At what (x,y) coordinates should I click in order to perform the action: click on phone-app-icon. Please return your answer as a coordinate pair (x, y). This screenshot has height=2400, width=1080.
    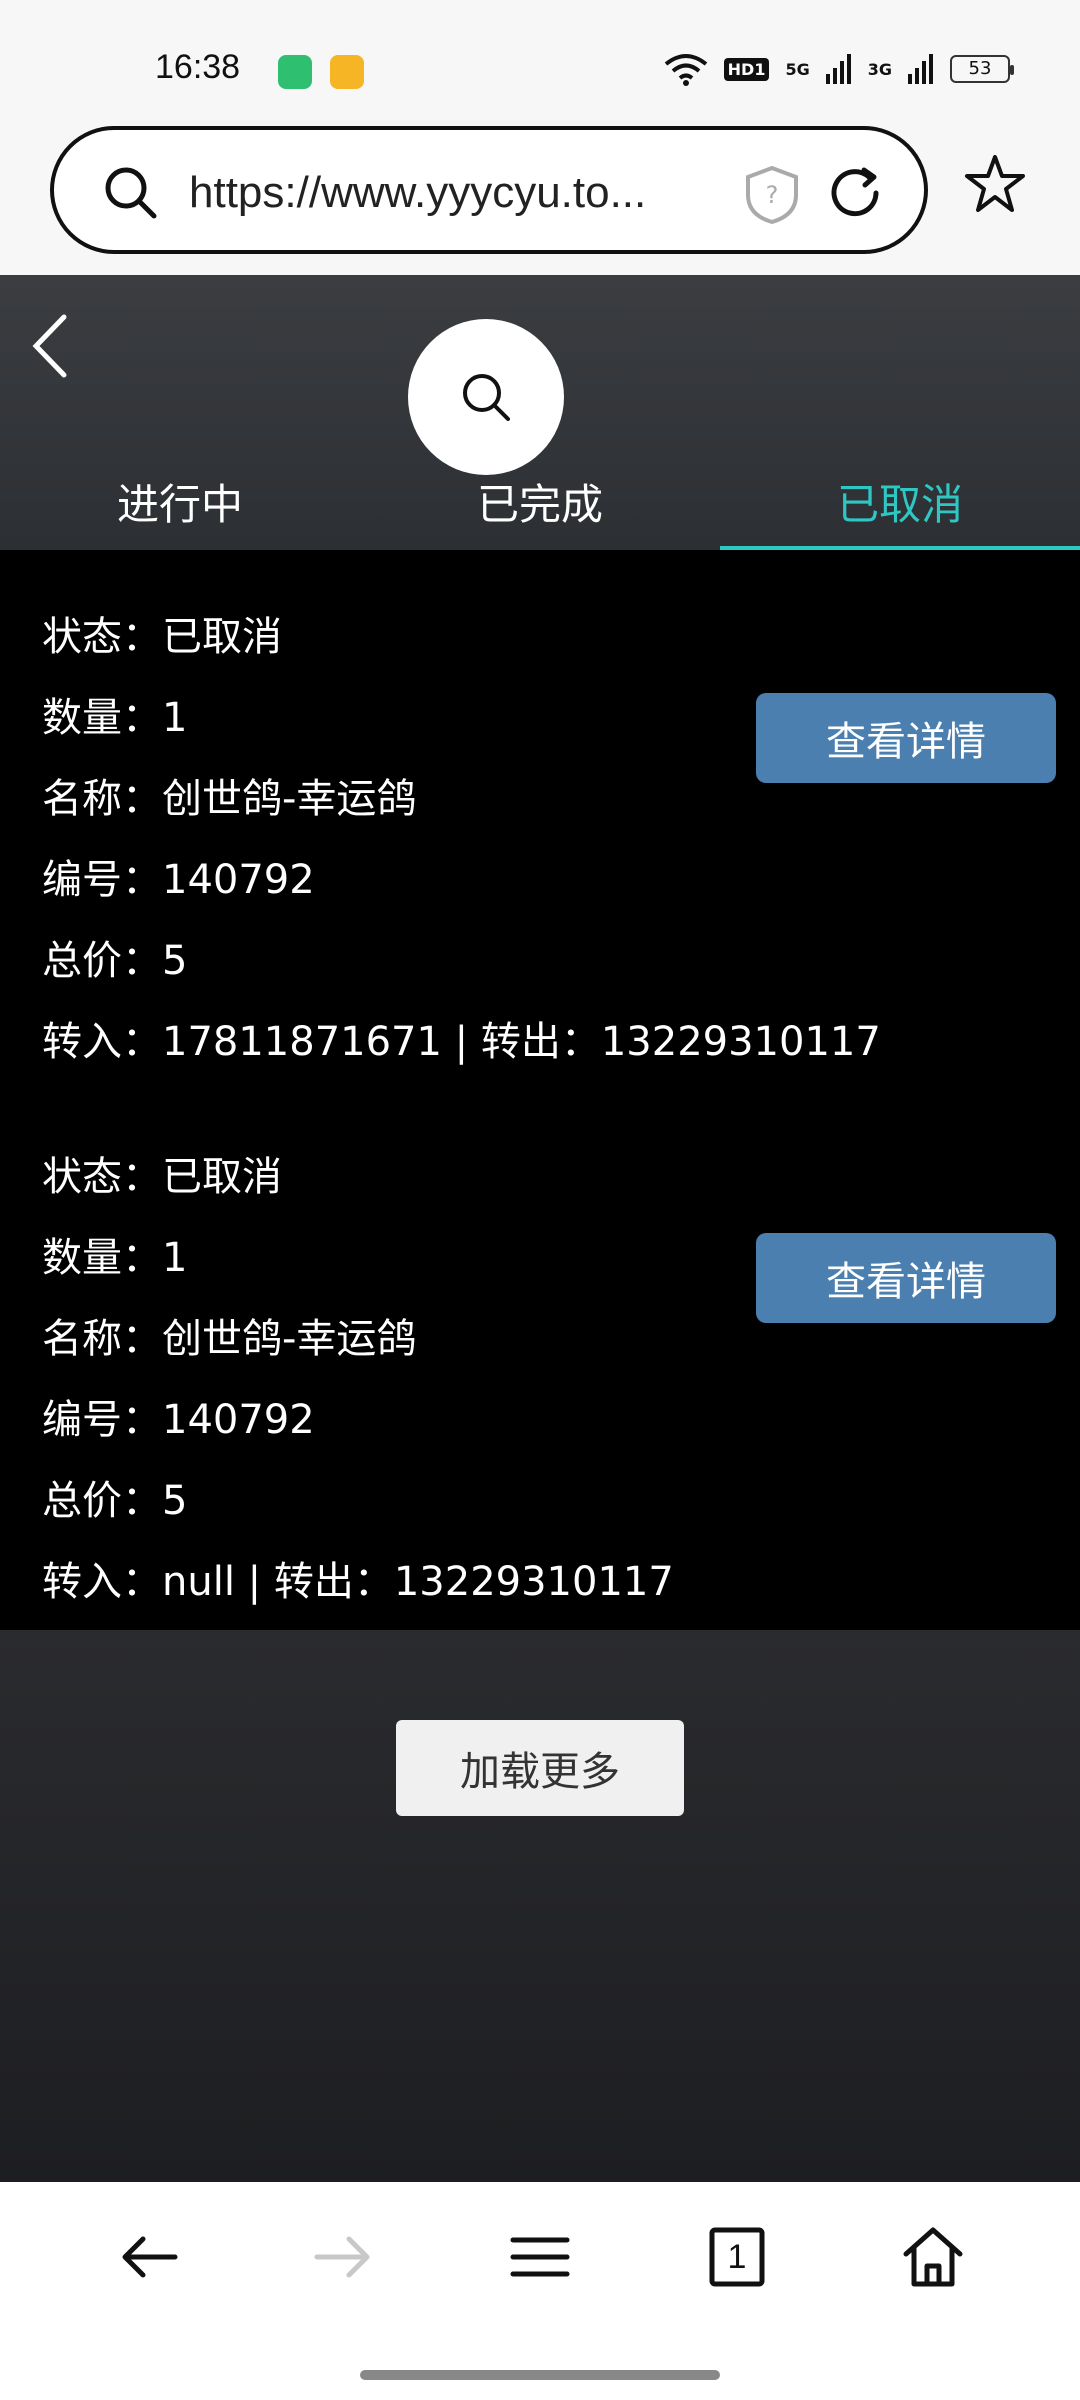
    Looking at the image, I should click on (295, 72).